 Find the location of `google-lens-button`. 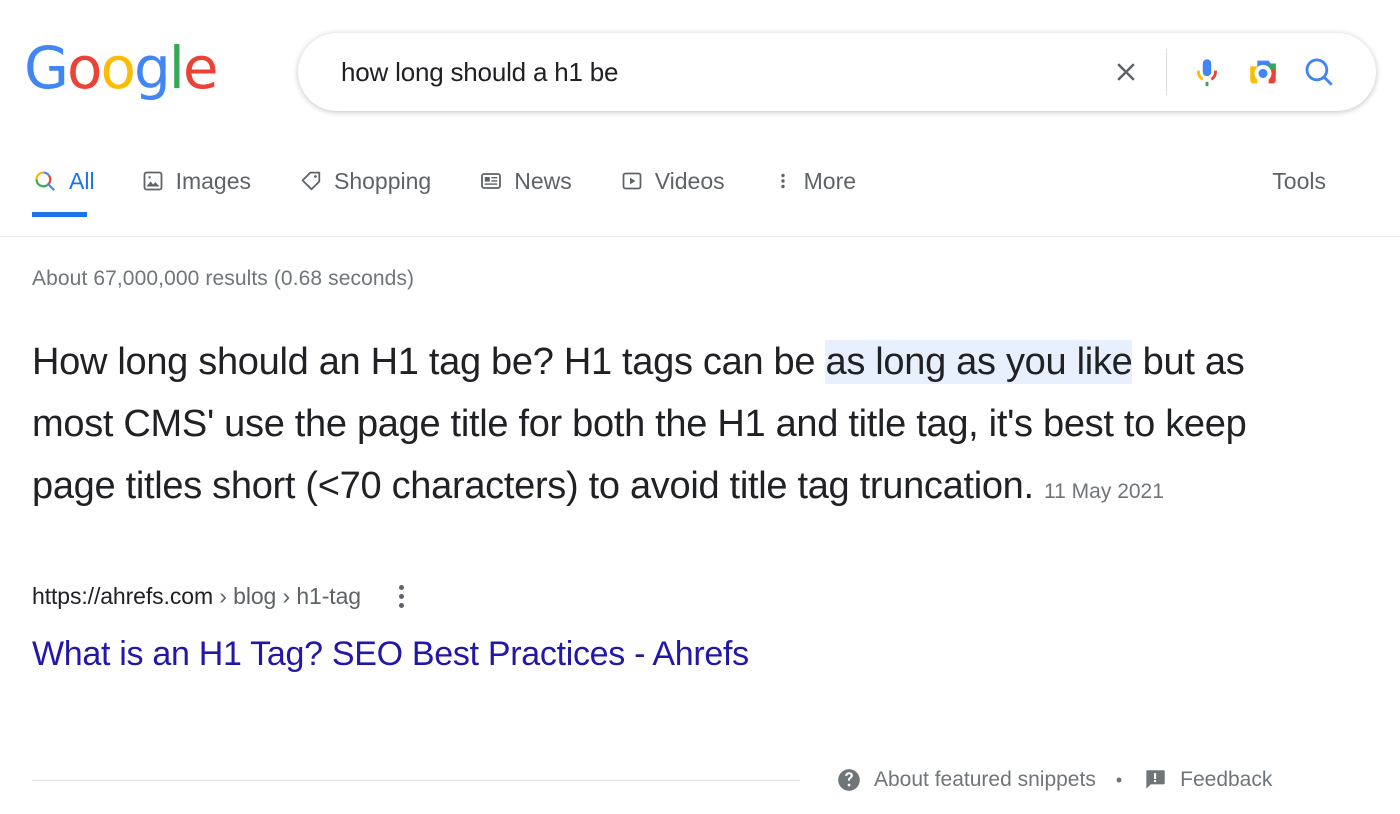

google-lens-button is located at coordinates (1263, 72).